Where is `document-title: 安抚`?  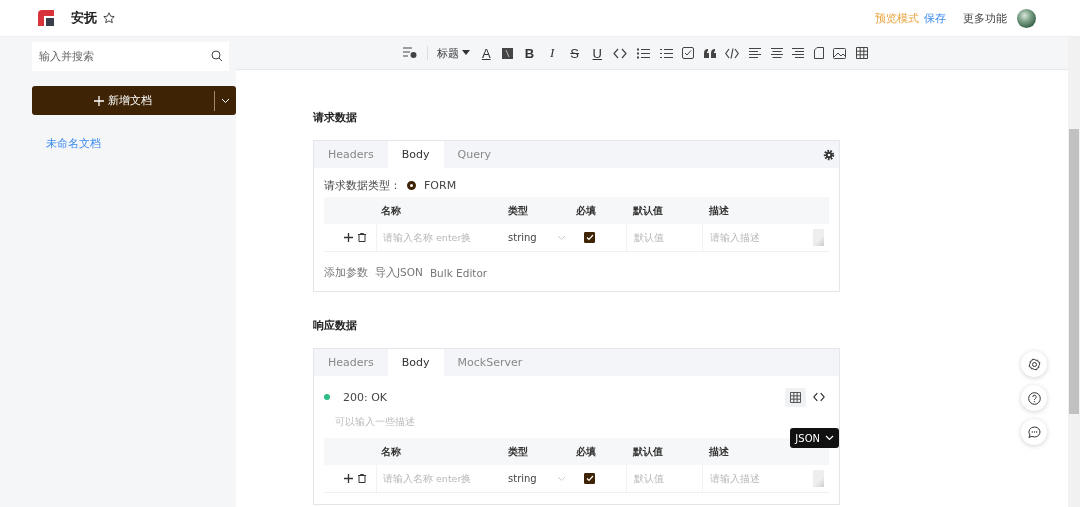
document-title: 安抚 is located at coordinates (84, 18).